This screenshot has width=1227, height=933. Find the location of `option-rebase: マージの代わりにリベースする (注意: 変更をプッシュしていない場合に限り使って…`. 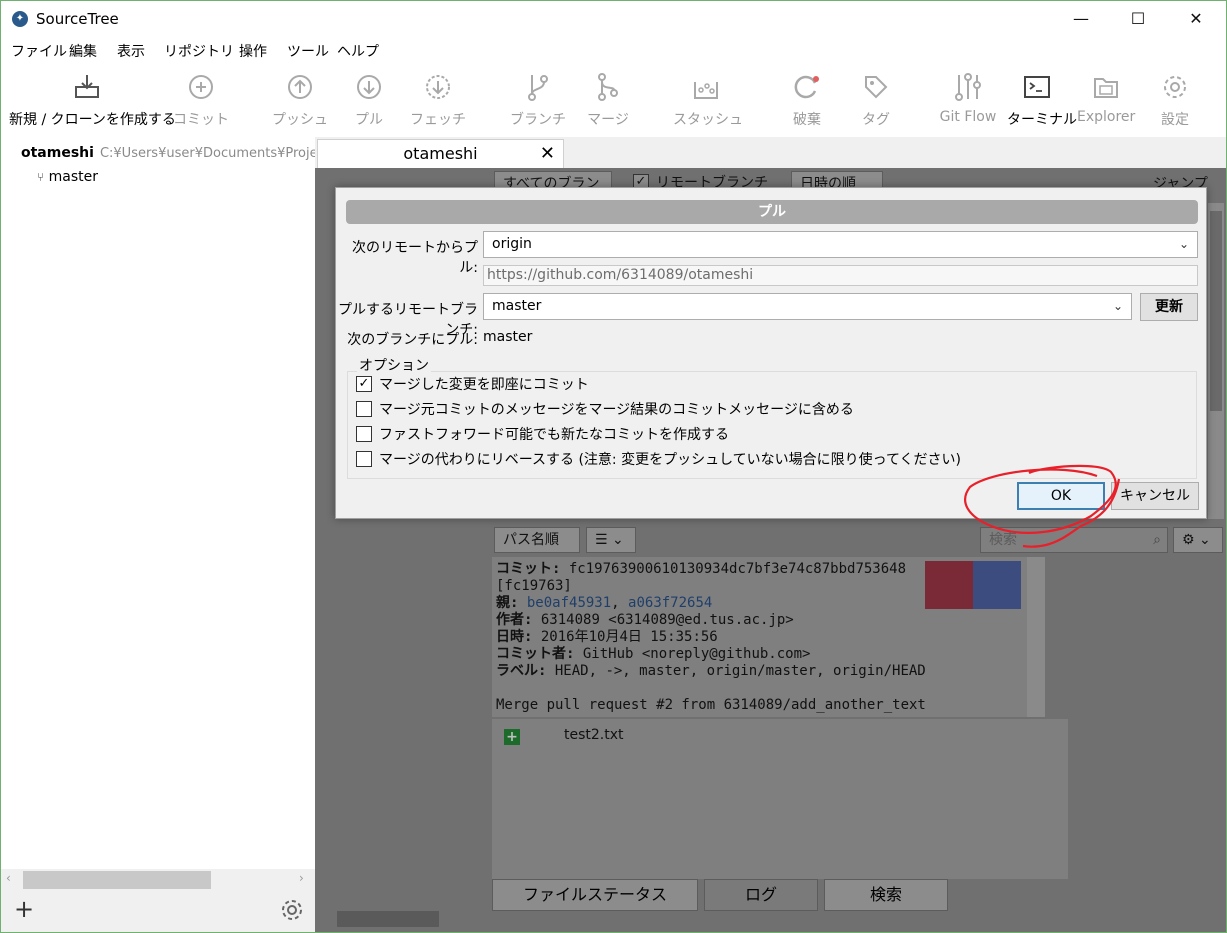

option-rebase: マージの代わりにリベースする (注意: 変更をプッシュしていない場合に限り使って… is located at coordinates (658, 459).